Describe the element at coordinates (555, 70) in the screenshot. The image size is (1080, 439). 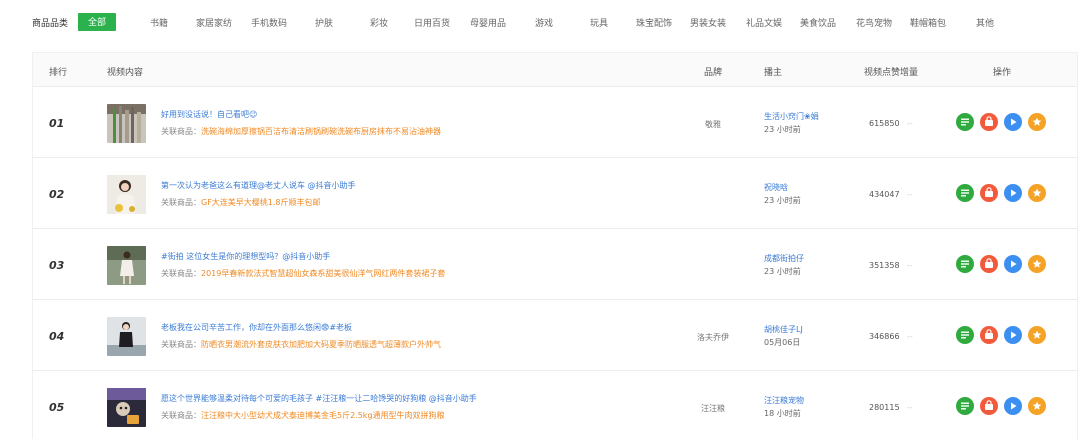
I see `table-header: 排行 视频内容 品牌 播主 视频点赞增量 操作` at that location.